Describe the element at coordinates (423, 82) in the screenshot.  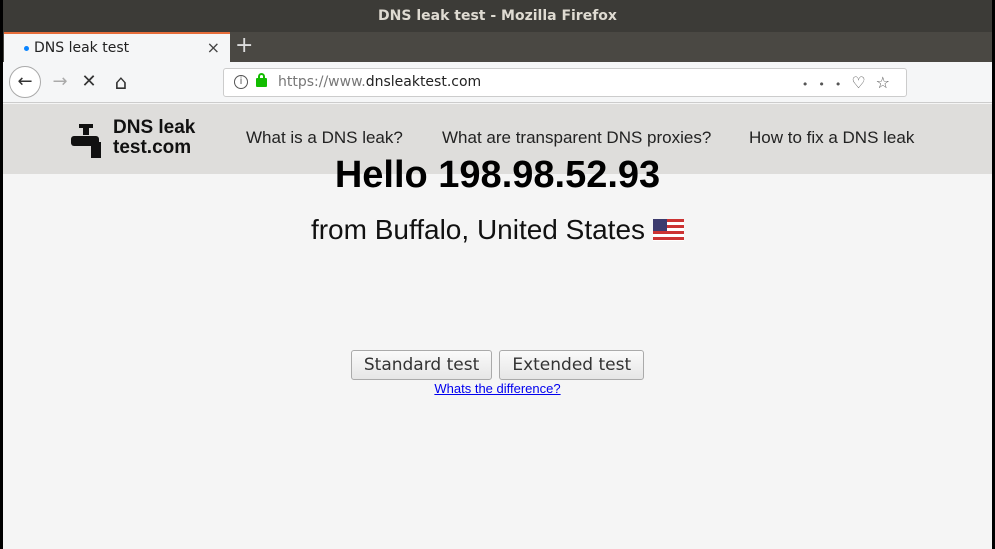
I see `url-domain: dnsleaktest.com` at that location.